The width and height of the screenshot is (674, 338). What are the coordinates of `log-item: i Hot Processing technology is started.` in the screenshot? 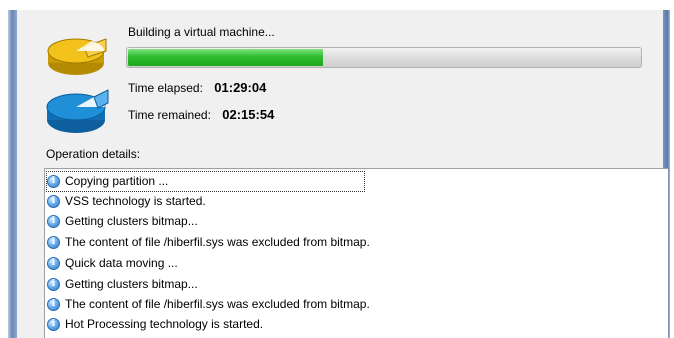 It's located at (155, 324).